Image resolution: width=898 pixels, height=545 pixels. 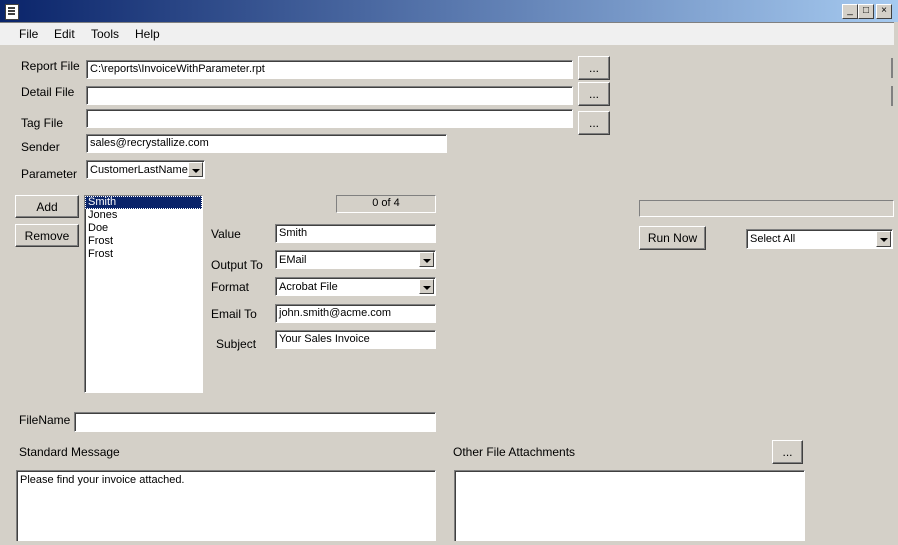 What do you see at coordinates (12, 12) in the screenshot?
I see `app-document-icon` at bounding box center [12, 12].